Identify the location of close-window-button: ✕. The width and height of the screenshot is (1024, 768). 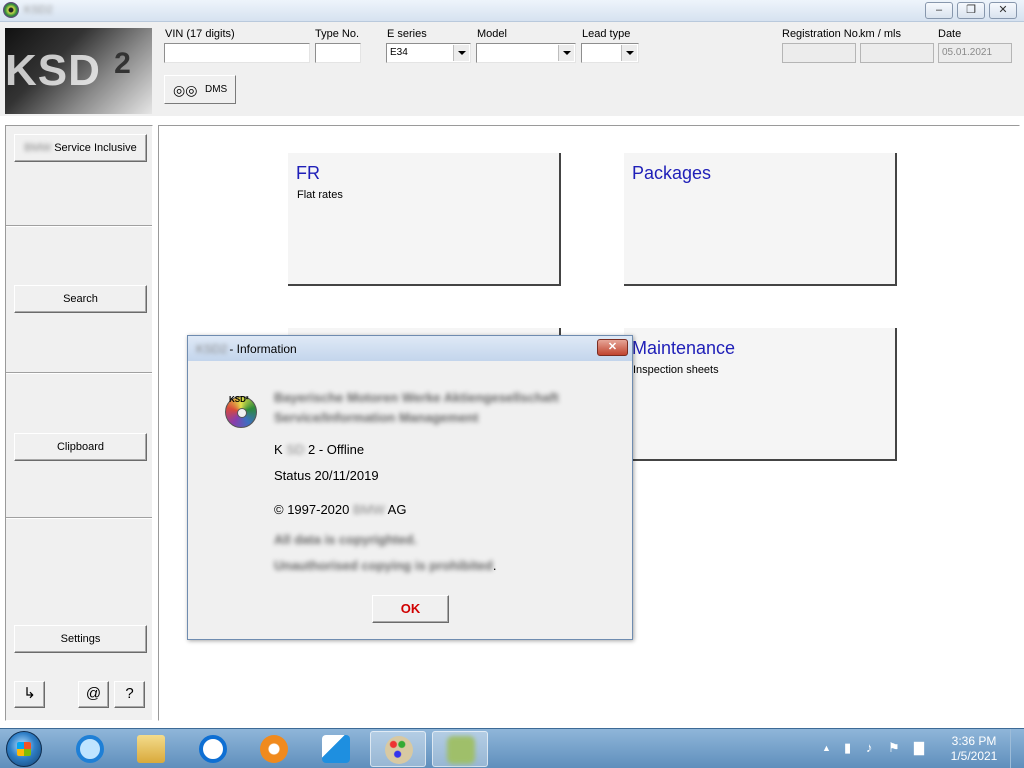
(1003, 10).